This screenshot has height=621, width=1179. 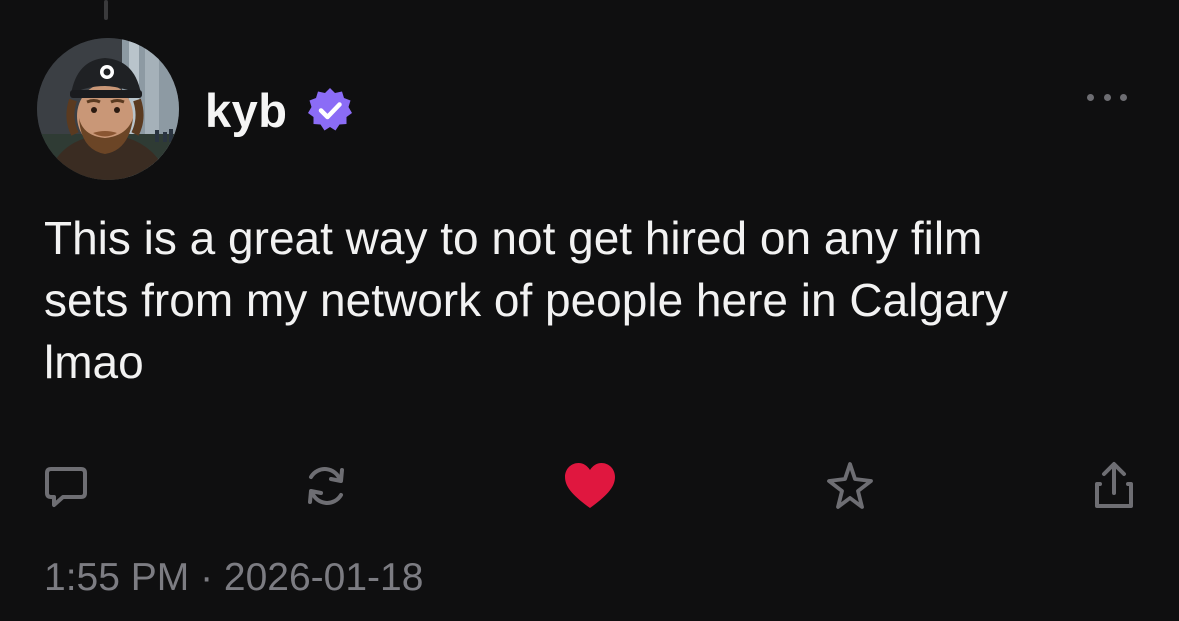 I want to click on action-bar, so click(x=589, y=488).